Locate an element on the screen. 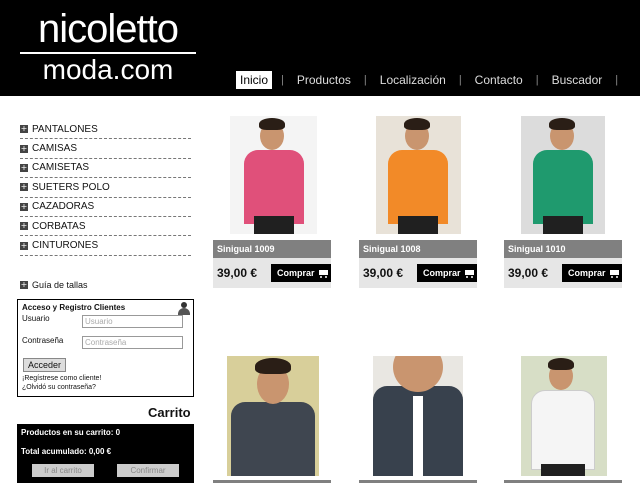 This screenshot has width=640, height=483. logo-line2: moda.com is located at coordinates (108, 69).